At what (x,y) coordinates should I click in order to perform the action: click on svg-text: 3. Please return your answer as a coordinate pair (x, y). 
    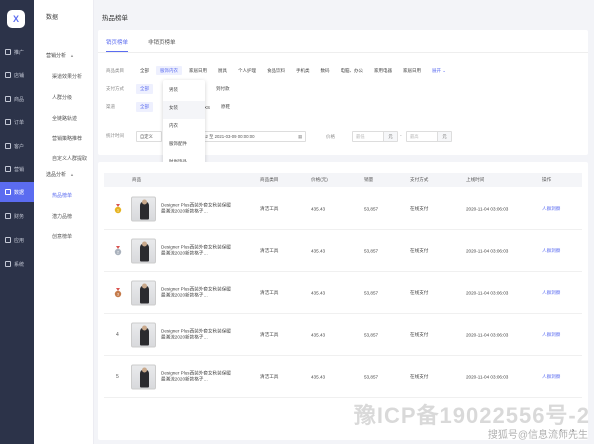
    Looking at the image, I should click on (118, 294).